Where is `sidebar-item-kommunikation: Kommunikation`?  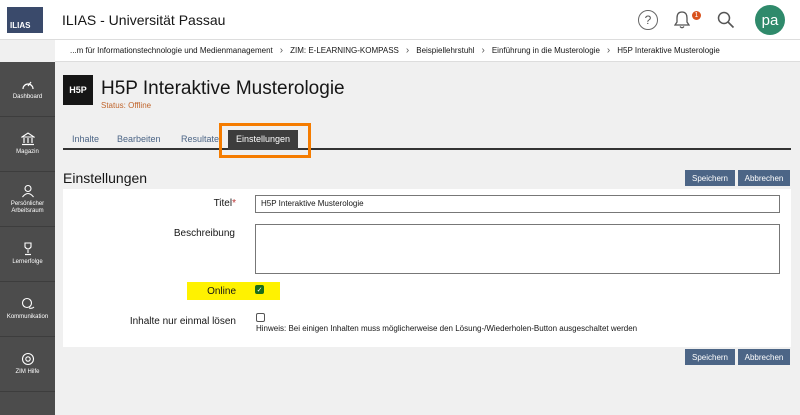 sidebar-item-kommunikation: Kommunikation is located at coordinates (27, 309).